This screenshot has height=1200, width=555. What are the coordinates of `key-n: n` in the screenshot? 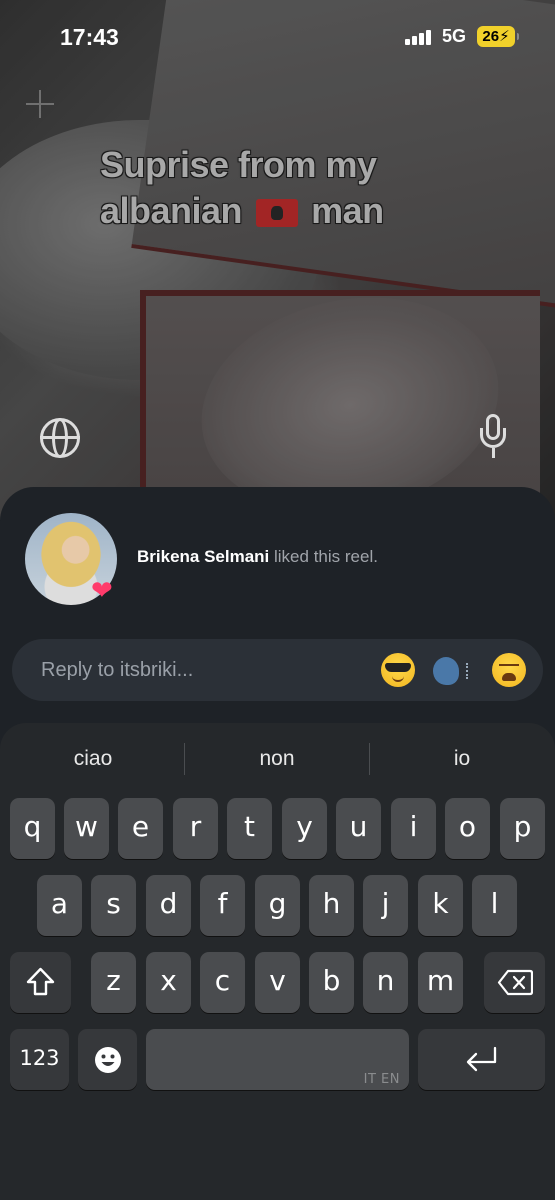 It's located at (385, 982).